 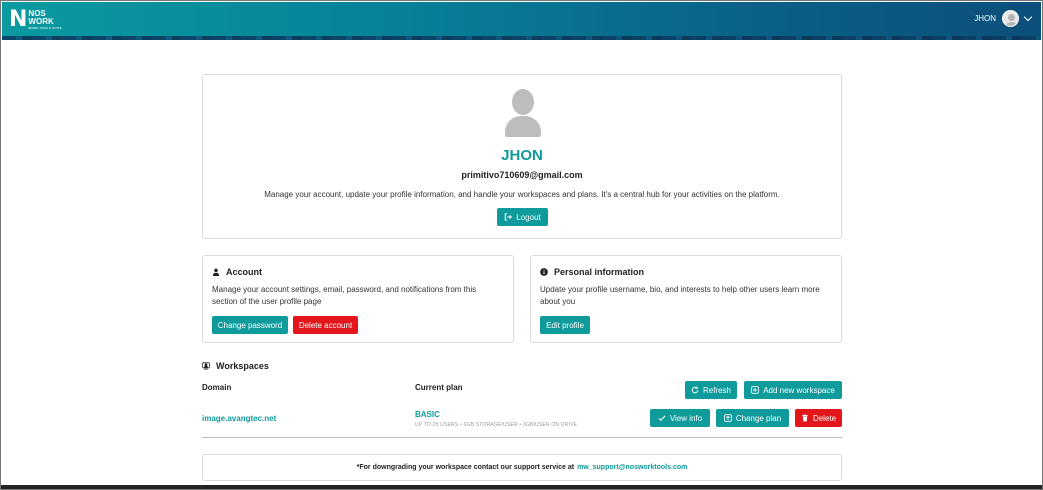 I want to click on workspaces-title: Workspaces, so click(x=235, y=366).